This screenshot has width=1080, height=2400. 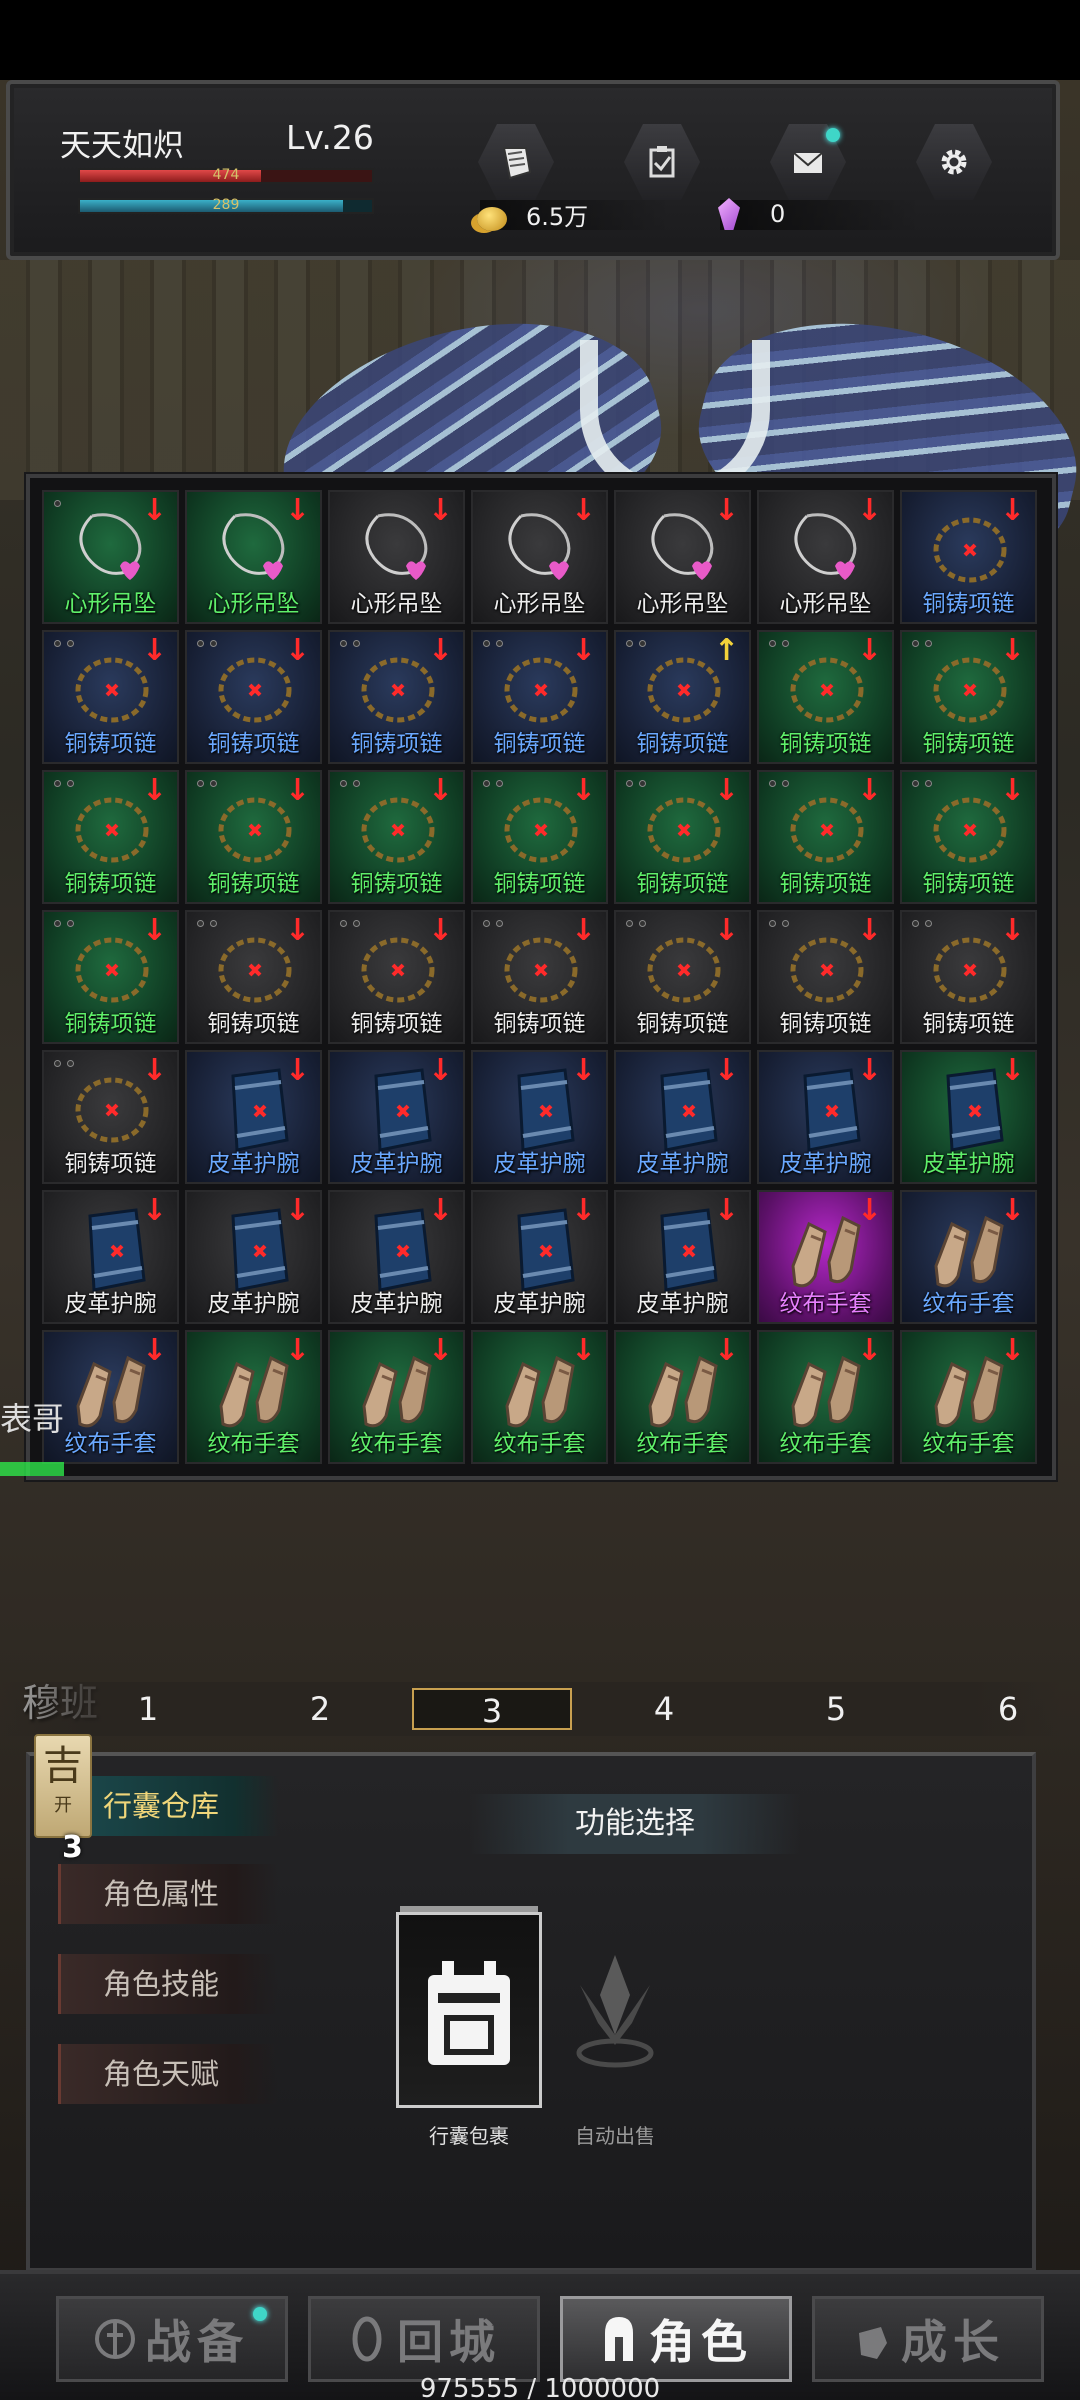 I want to click on nav-button-3: 成长, so click(x=928, y=2339).